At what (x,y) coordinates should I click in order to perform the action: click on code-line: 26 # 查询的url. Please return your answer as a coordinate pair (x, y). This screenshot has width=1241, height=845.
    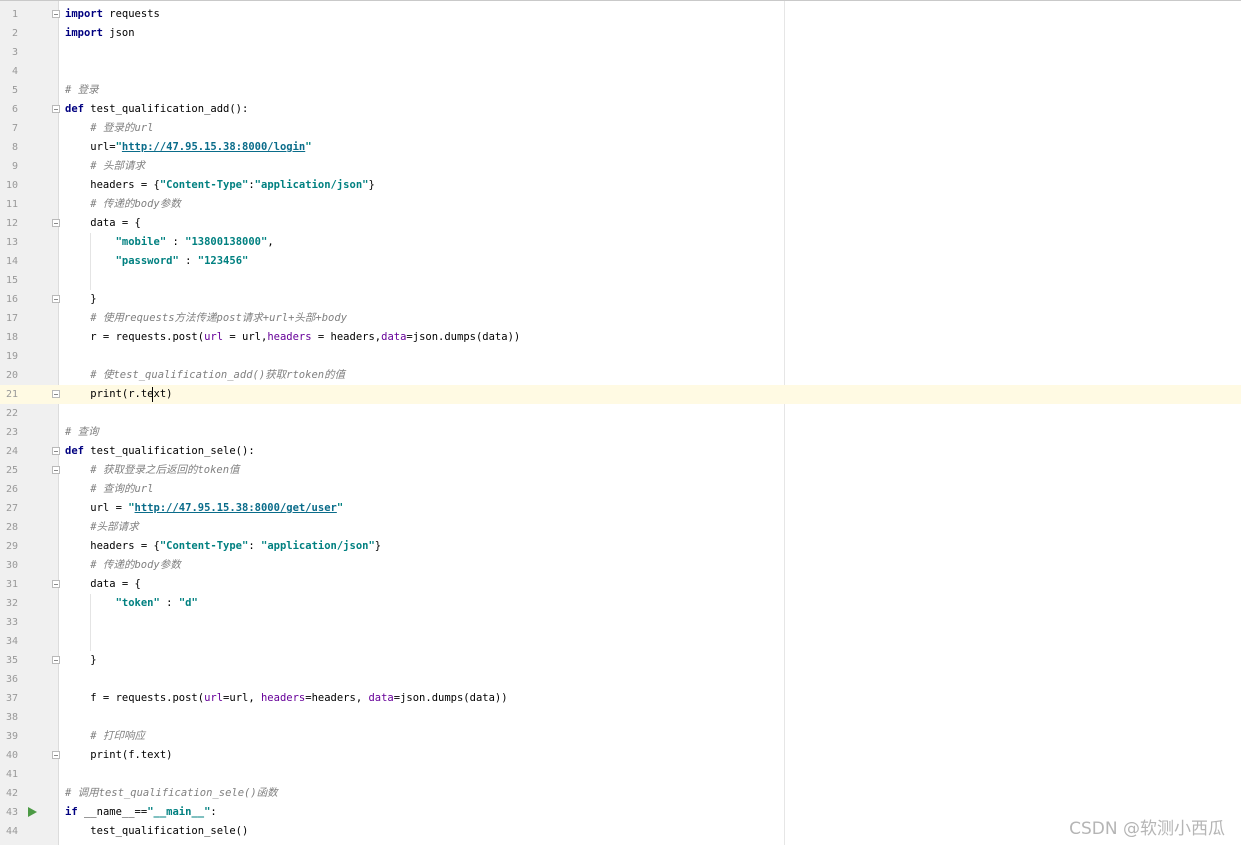
    Looking at the image, I should click on (620, 489).